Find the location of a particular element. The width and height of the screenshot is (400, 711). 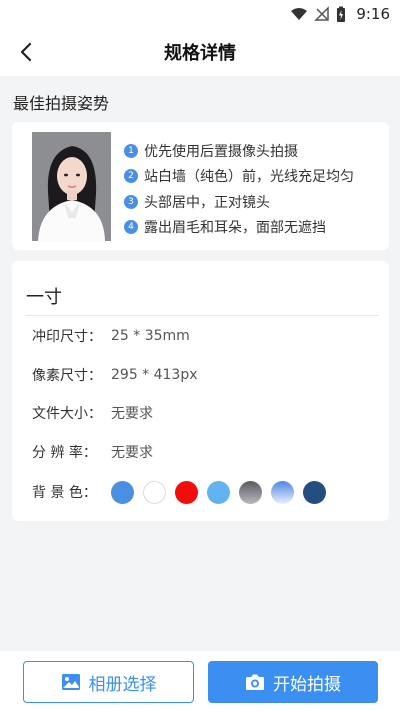

wifi-icon is located at coordinates (299, 14).